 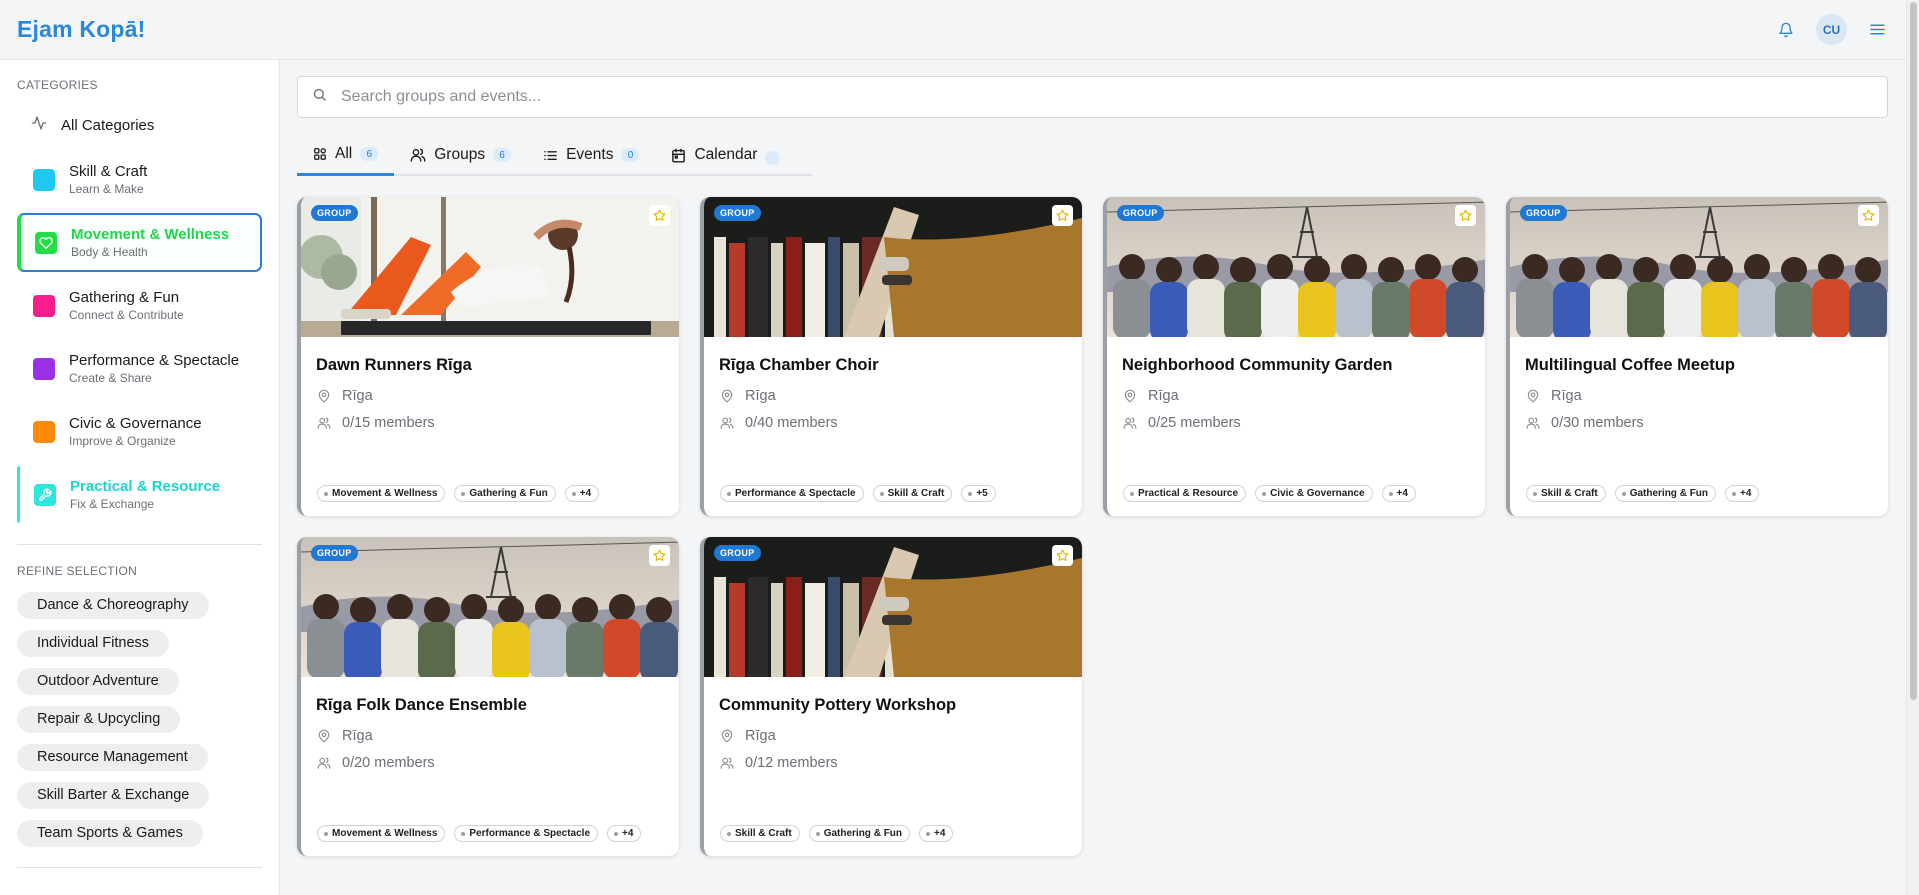 I want to click on category-name: Civic & Governance, so click(x=135, y=423).